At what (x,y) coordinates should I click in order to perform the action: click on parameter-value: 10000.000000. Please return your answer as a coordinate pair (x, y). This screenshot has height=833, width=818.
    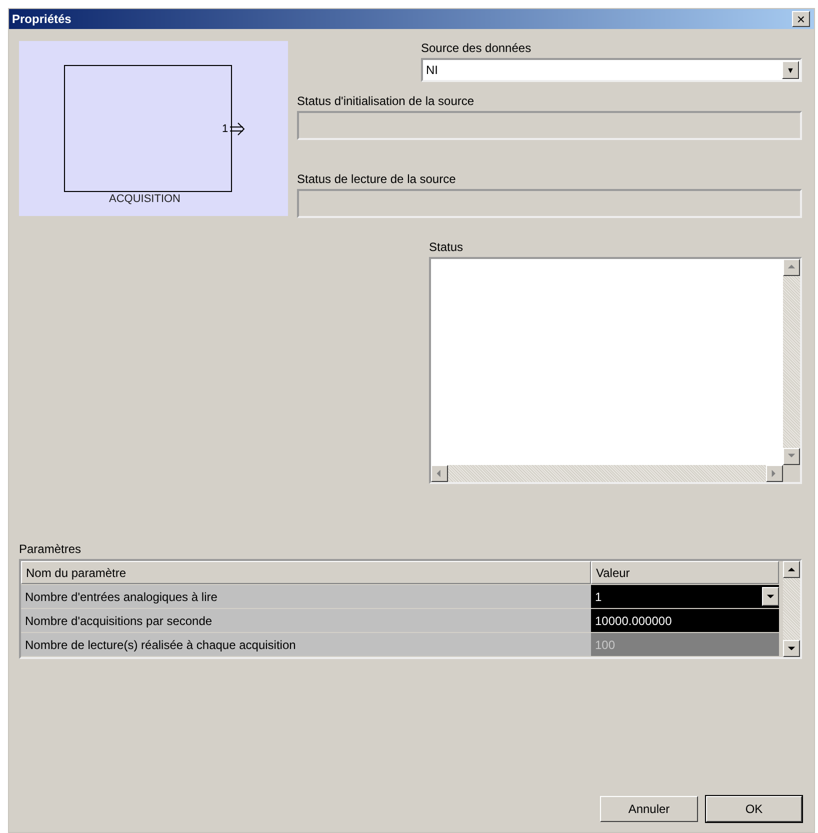
    Looking at the image, I should click on (685, 620).